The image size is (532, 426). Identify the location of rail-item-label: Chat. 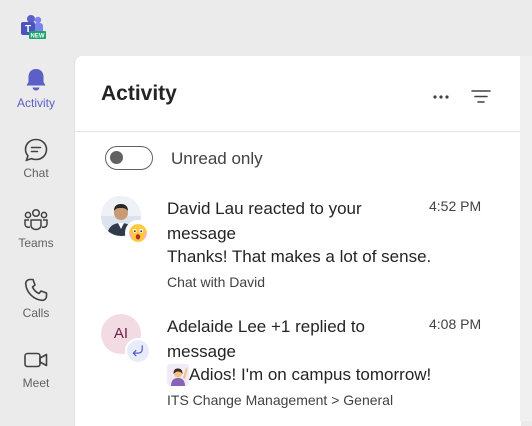
(36, 173).